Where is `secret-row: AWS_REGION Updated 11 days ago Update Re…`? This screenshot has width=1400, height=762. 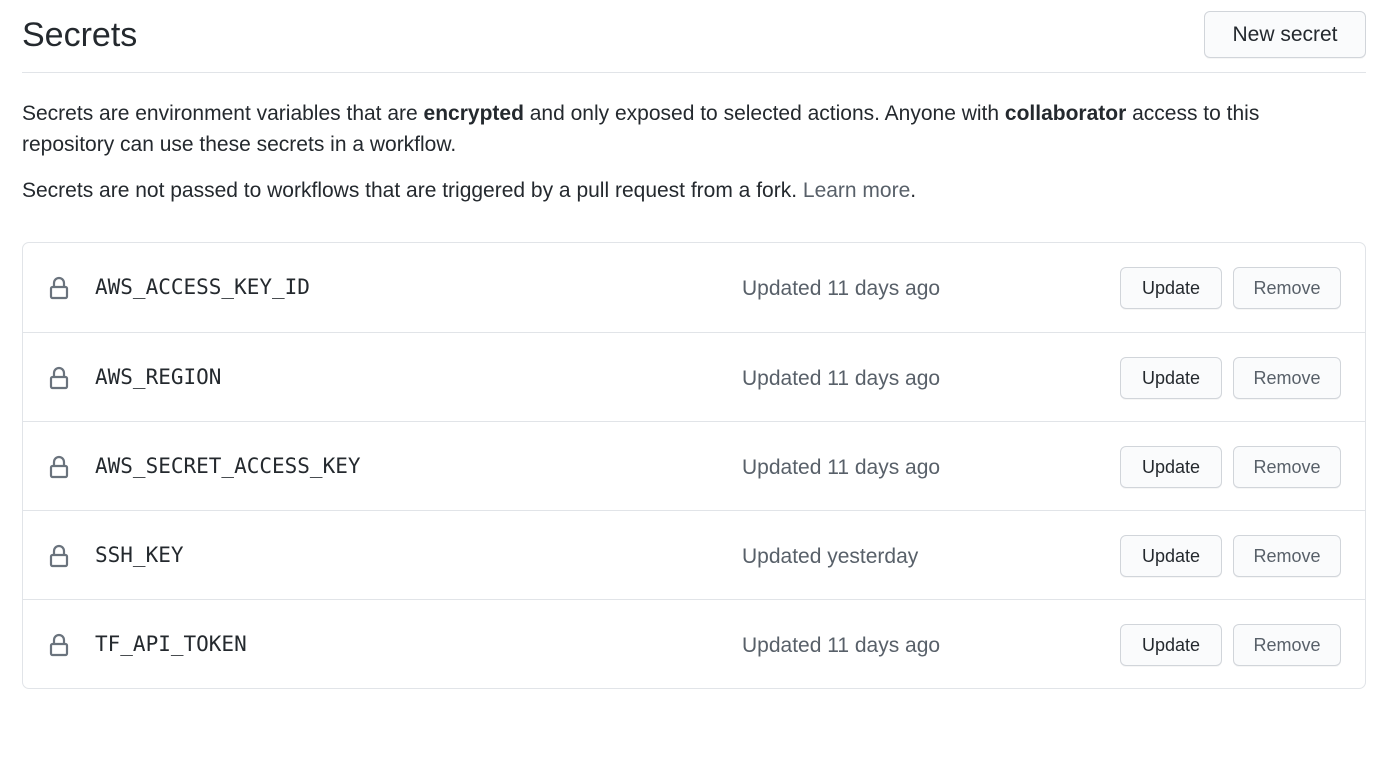
secret-row: AWS_REGION Updated 11 days ago Update Re… is located at coordinates (694, 376).